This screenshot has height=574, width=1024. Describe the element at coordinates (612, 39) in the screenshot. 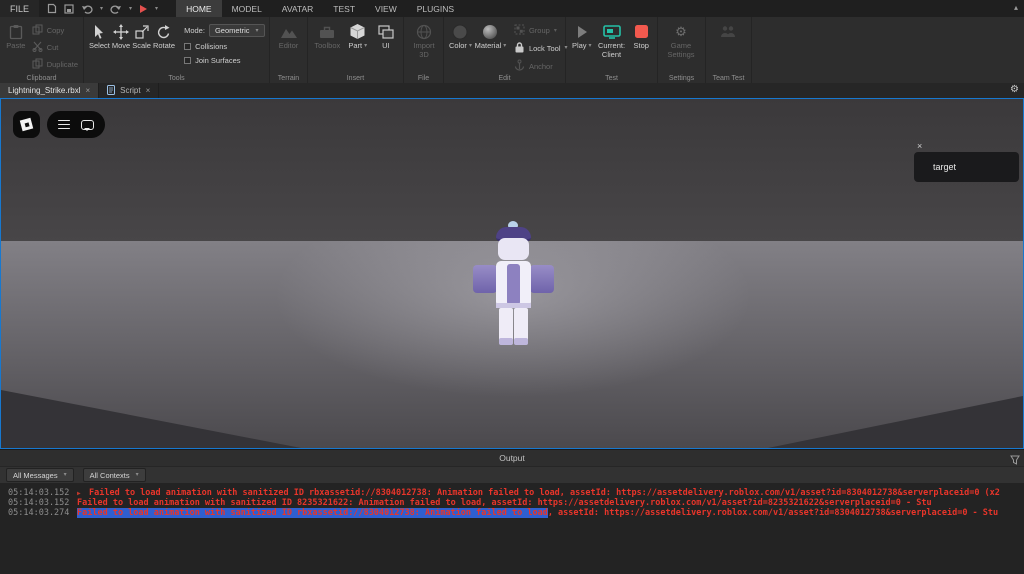

I see `current-client-button: Current: Client` at that location.